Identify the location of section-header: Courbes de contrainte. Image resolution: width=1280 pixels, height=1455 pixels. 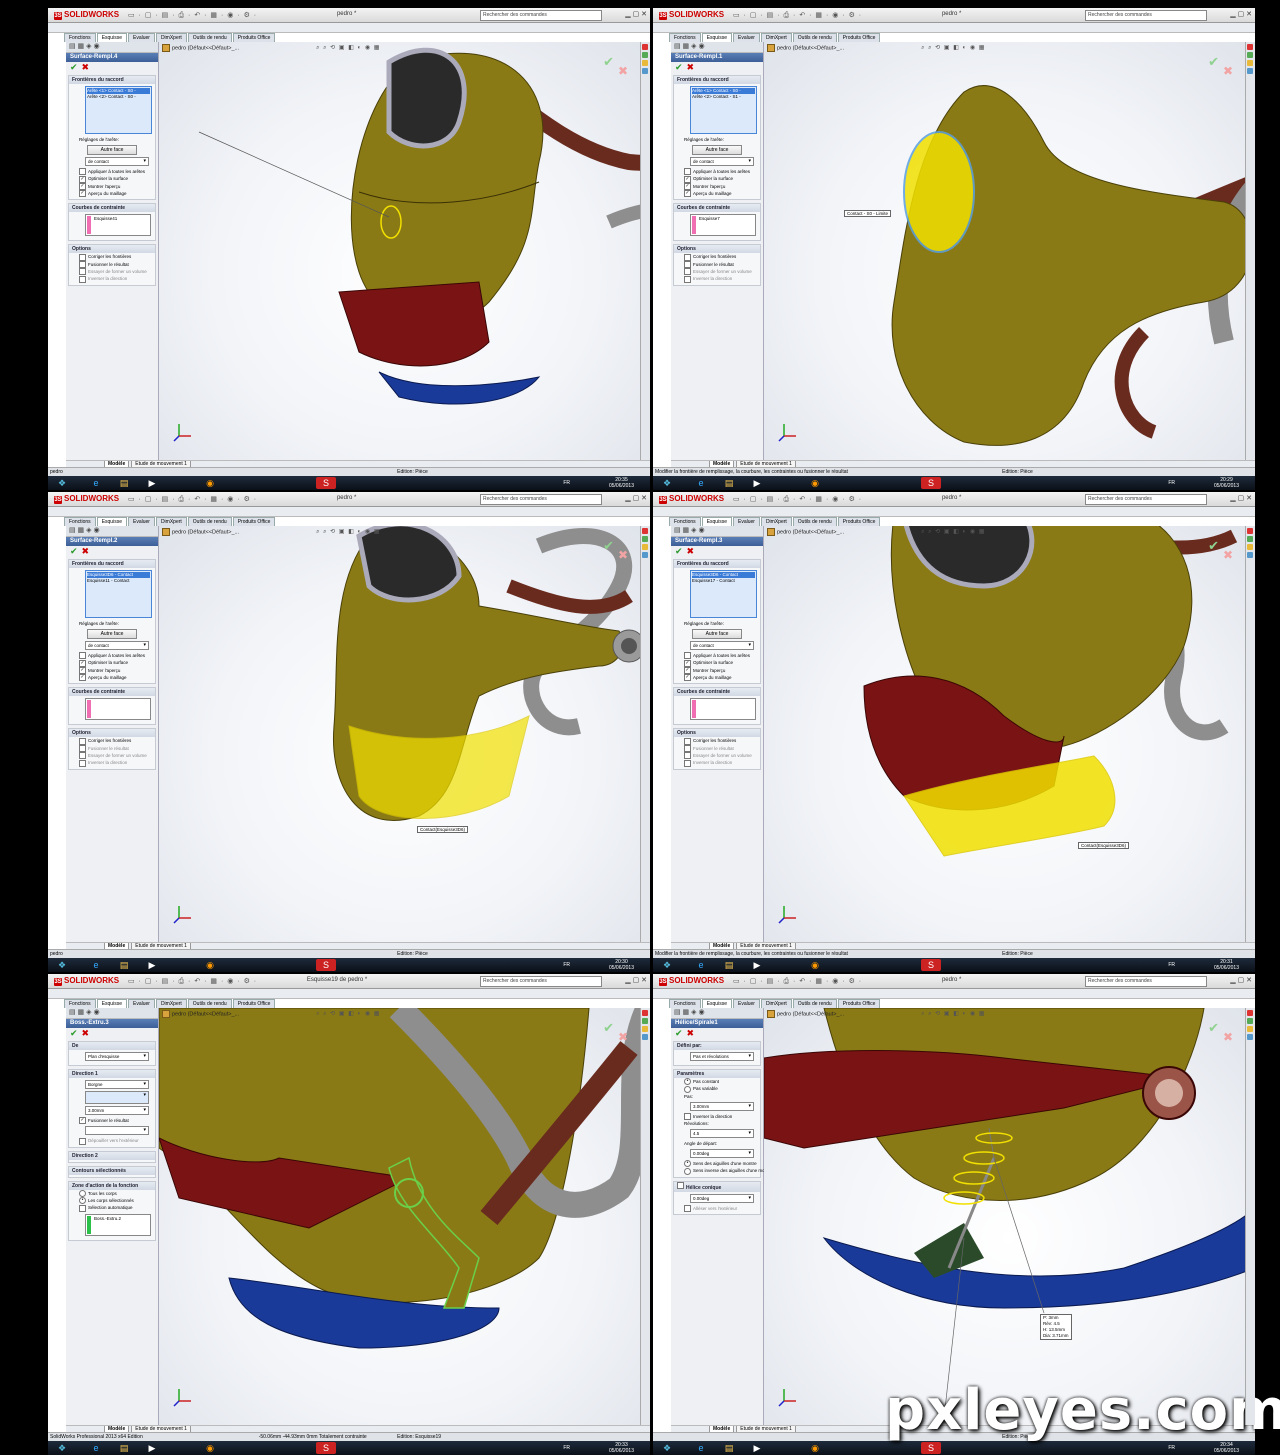
(717, 208).